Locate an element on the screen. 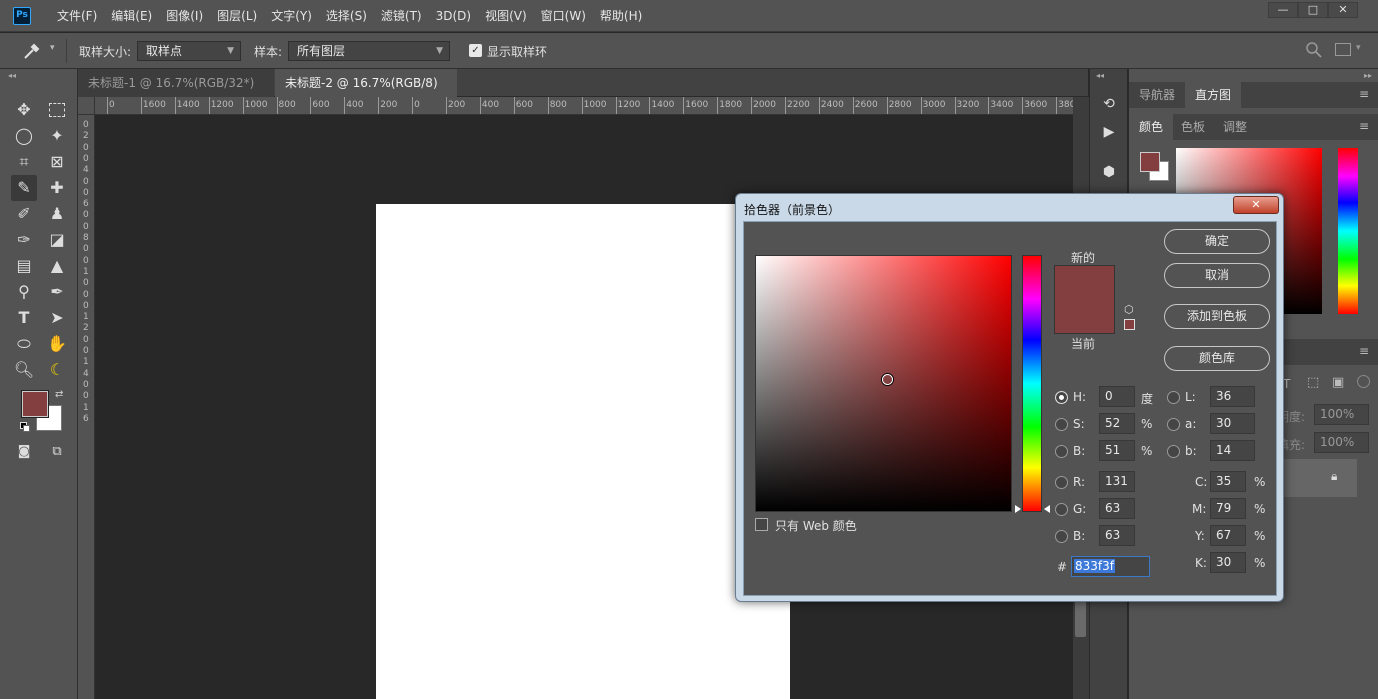 The width and height of the screenshot is (1378, 699). menu-layer: 图层(L) is located at coordinates (237, 16).